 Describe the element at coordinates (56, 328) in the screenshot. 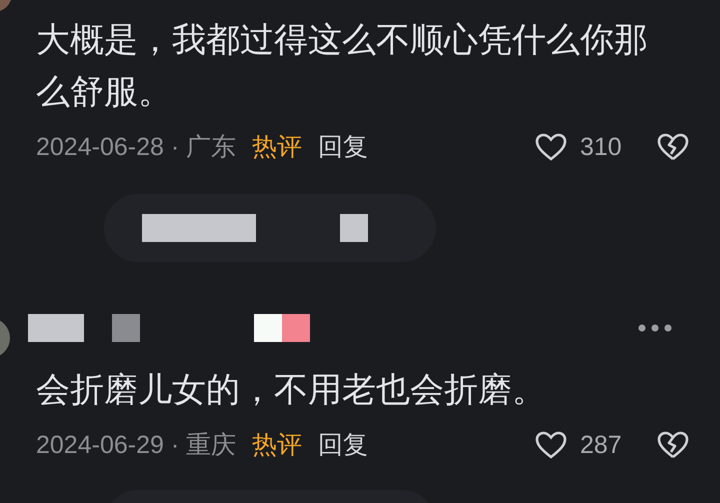

I see `pixelated-username` at that location.